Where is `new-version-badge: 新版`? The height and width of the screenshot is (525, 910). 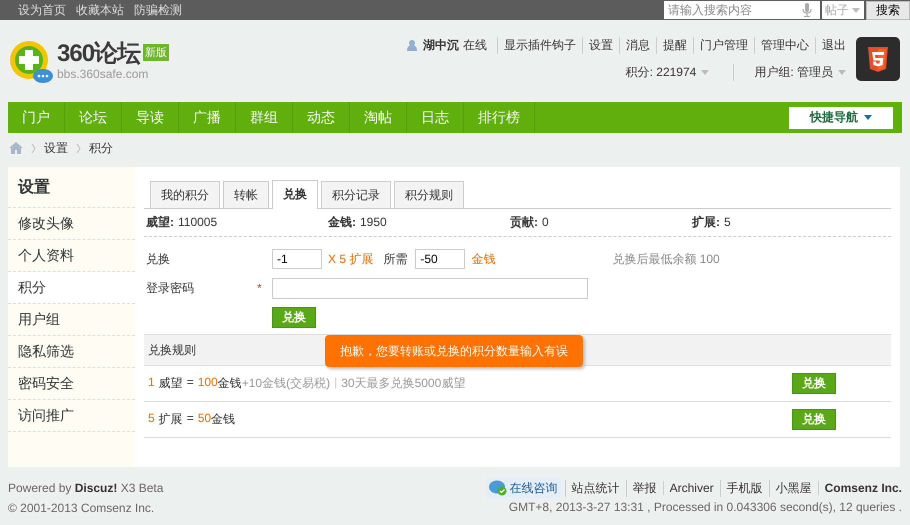 new-version-badge: 新版 is located at coordinates (156, 52).